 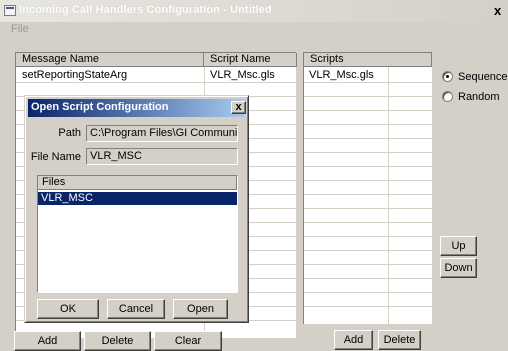 I want to click on scripts-add-button: Add, so click(x=353, y=340).